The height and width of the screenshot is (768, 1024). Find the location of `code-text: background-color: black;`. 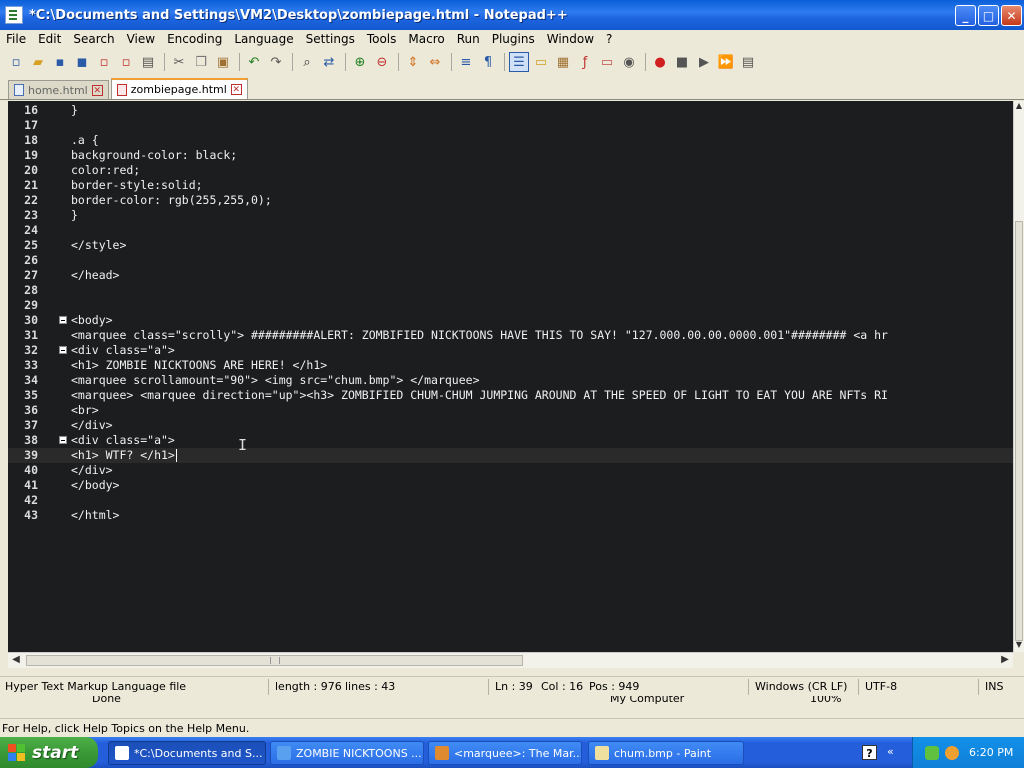

code-text: background-color: black; is located at coordinates (154, 155).